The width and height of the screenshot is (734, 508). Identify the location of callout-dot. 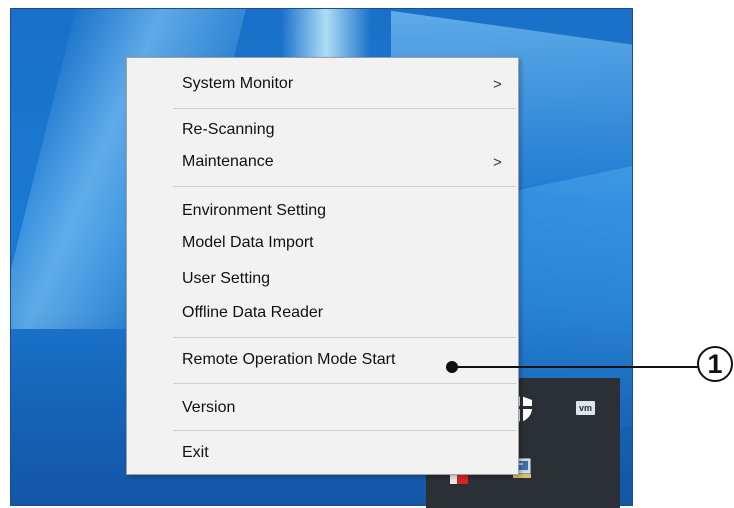
(452, 367).